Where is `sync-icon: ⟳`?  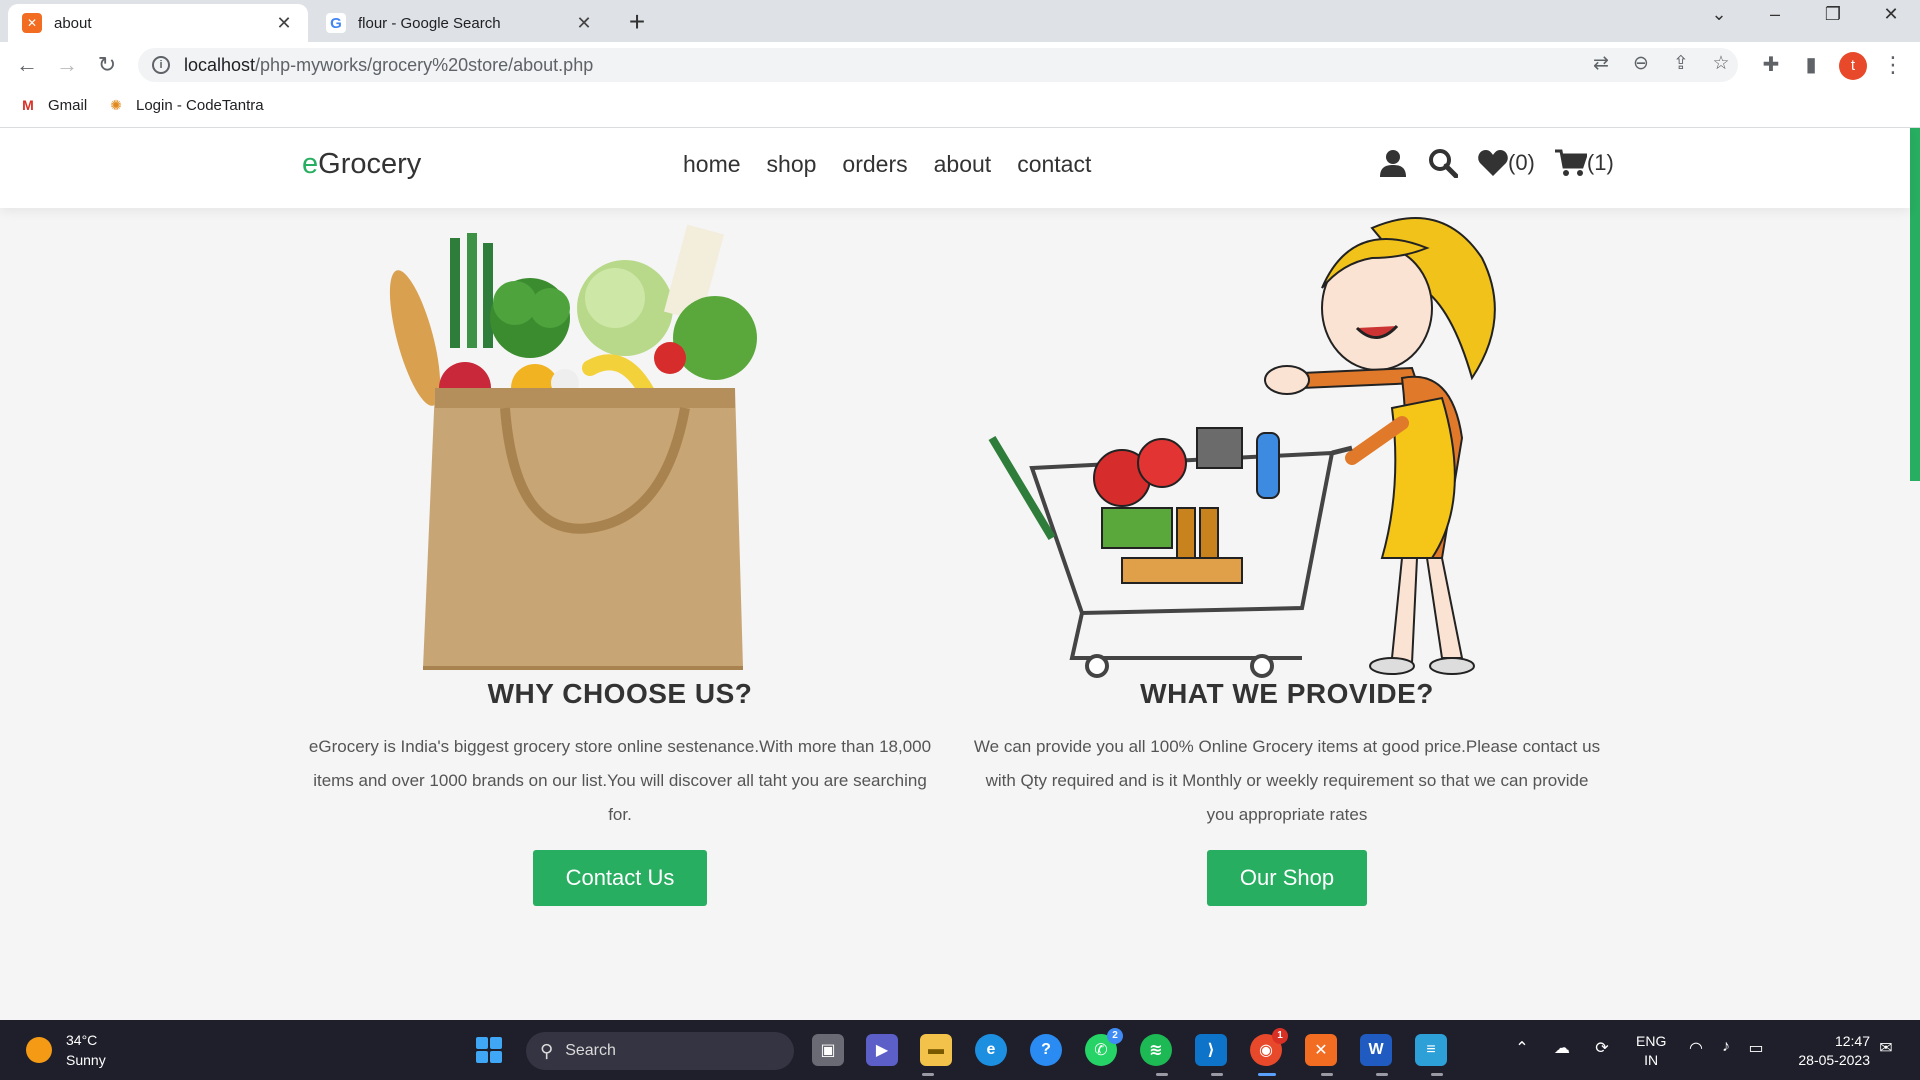
sync-icon: ⟳ is located at coordinates (1602, 1048).